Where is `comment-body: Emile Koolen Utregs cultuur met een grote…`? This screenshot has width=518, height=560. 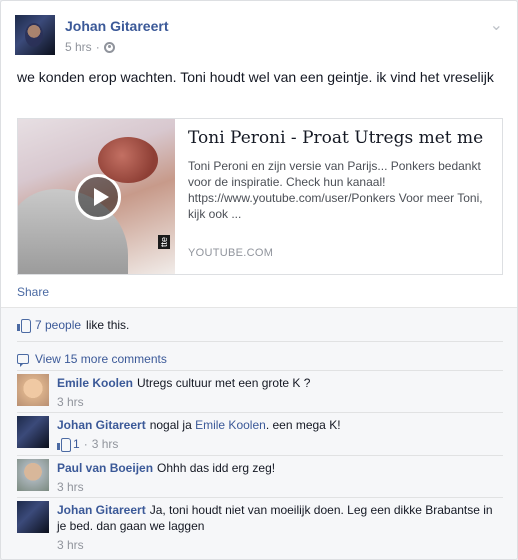 comment-body: Emile Koolen Utregs cultuur met een grote… is located at coordinates (277, 392).